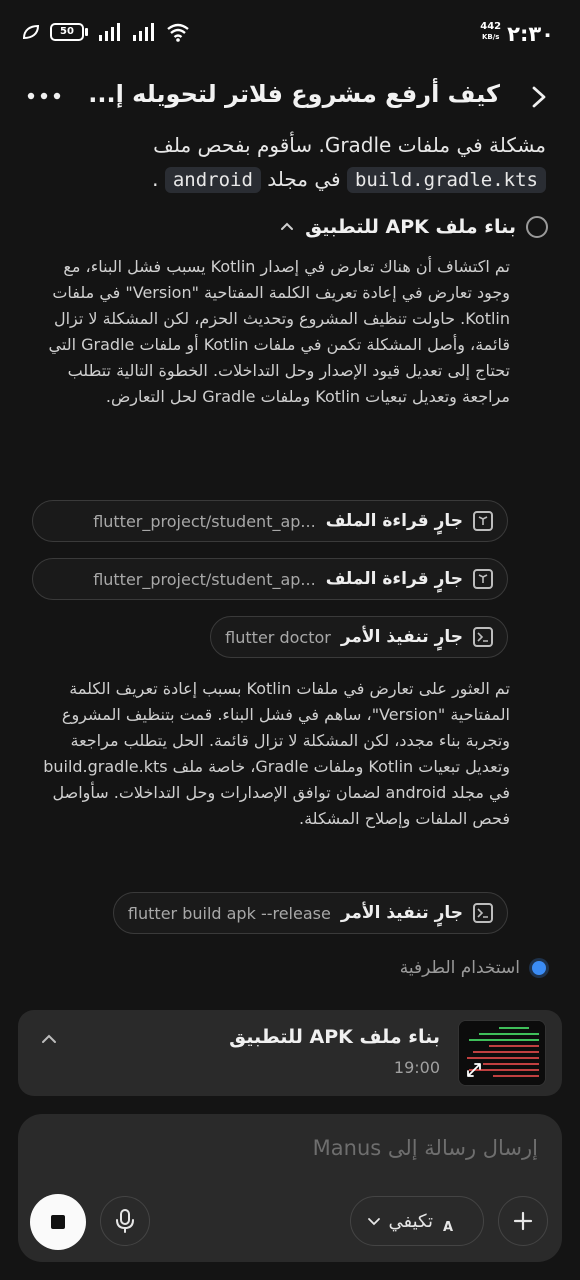 This screenshot has width=580, height=1280. Describe the element at coordinates (229, 913) in the screenshot. I see `step-arg: flutter build apk --release` at that location.